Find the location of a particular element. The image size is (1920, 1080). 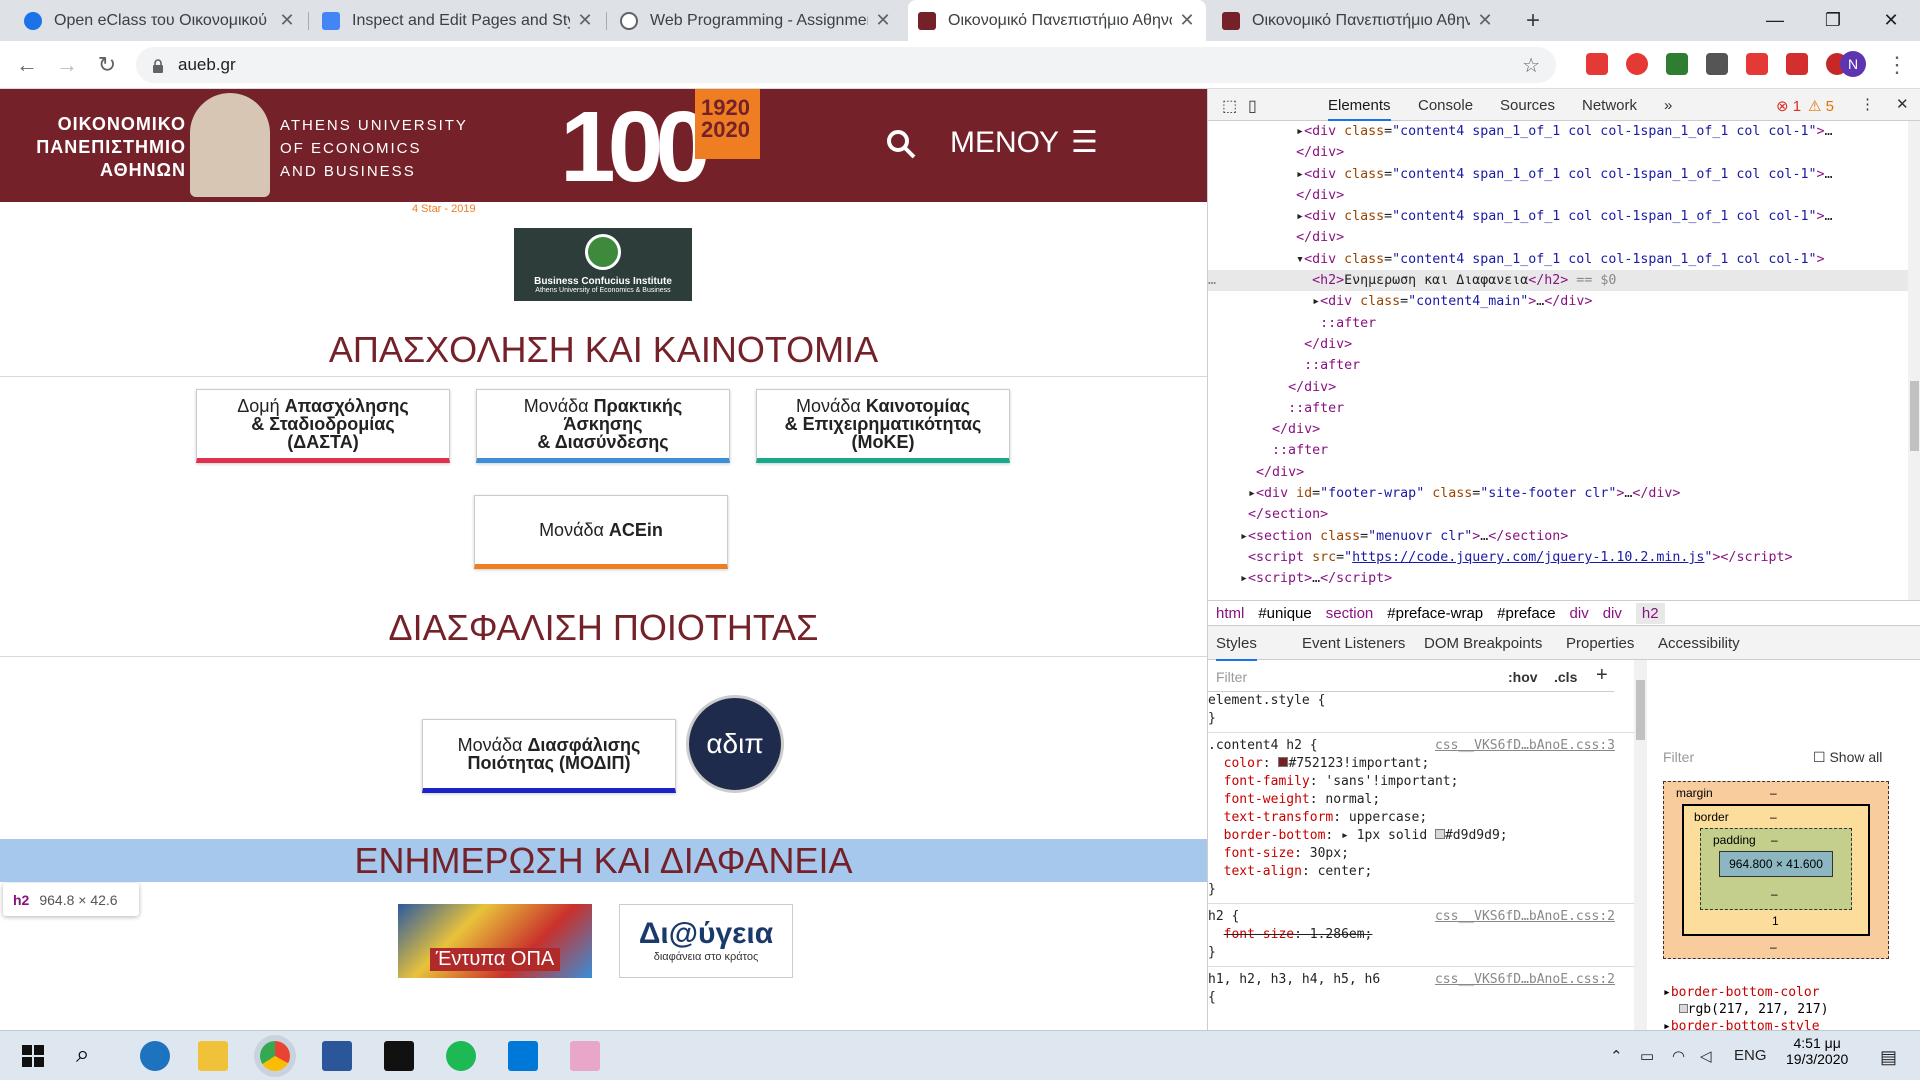

device-toolbar-icon: ▯ is located at coordinates (1252, 106).